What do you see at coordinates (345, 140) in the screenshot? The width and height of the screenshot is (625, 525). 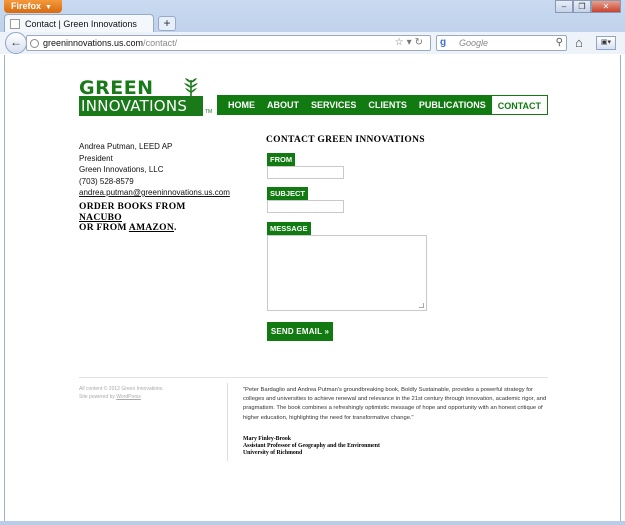 I see `form-heading: CONTACT GREEN INNOVATIONS` at bounding box center [345, 140].